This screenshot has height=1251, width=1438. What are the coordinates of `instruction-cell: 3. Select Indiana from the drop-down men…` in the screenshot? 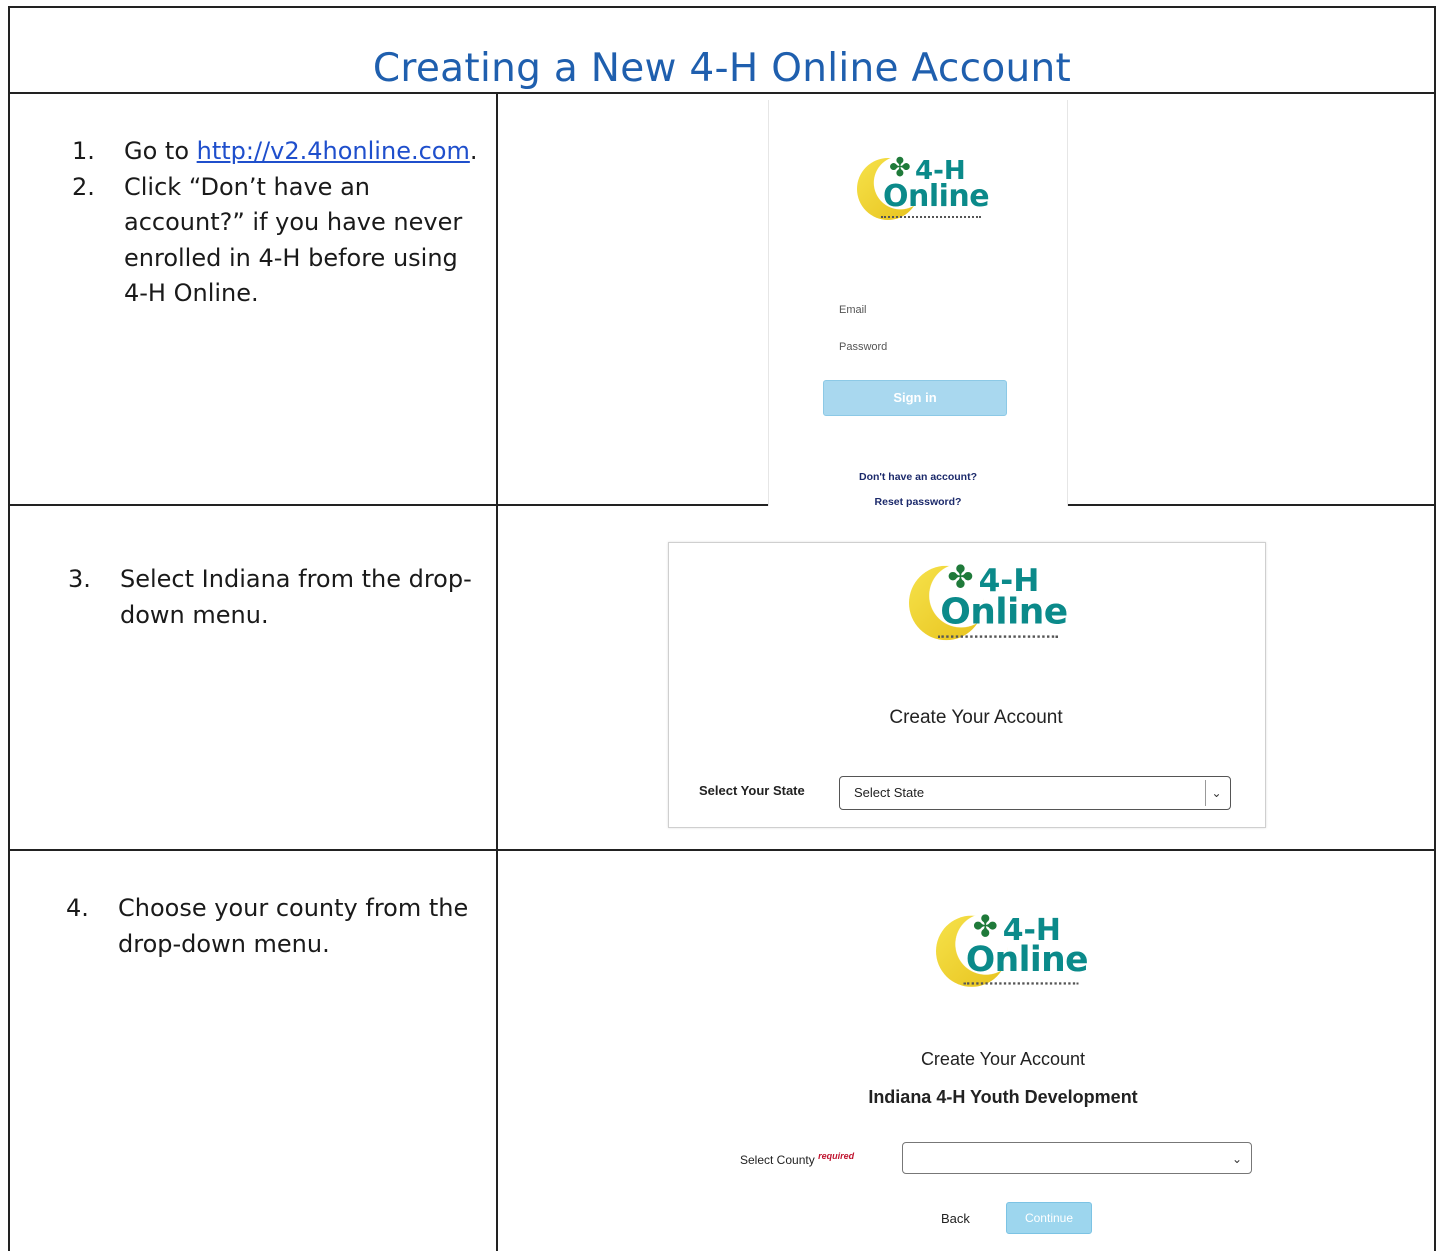 It's located at (254, 677).